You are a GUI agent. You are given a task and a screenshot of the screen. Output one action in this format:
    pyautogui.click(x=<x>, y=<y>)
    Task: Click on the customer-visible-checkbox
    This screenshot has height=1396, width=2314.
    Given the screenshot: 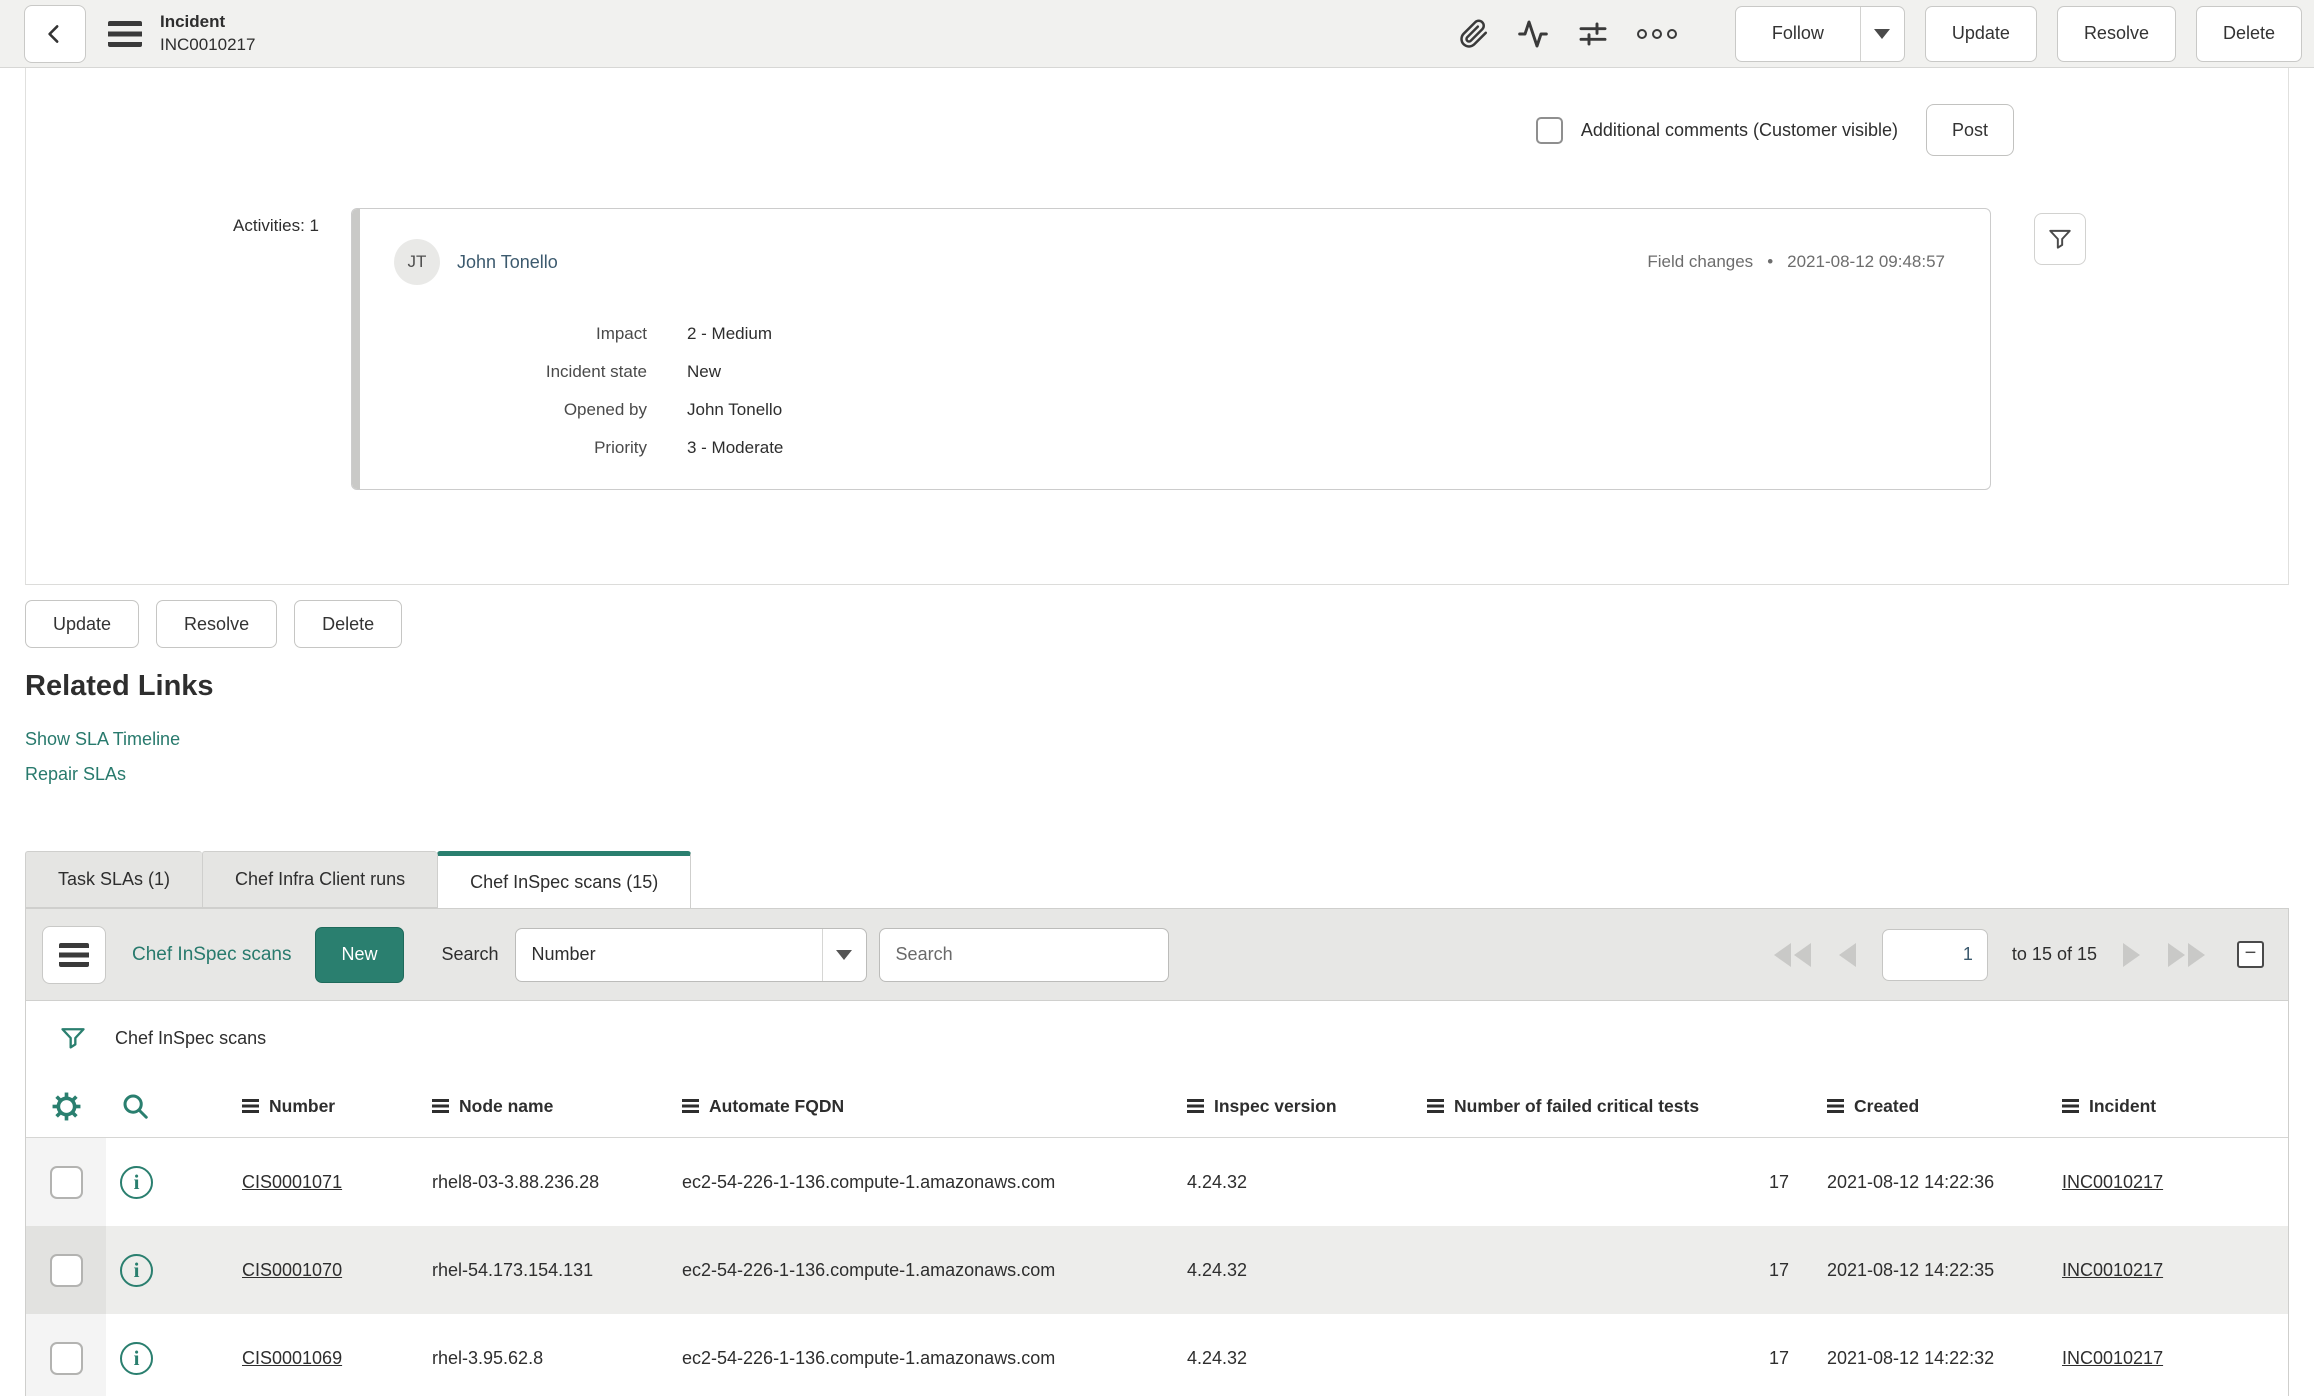 What is the action you would take?
    pyautogui.click(x=1549, y=130)
    